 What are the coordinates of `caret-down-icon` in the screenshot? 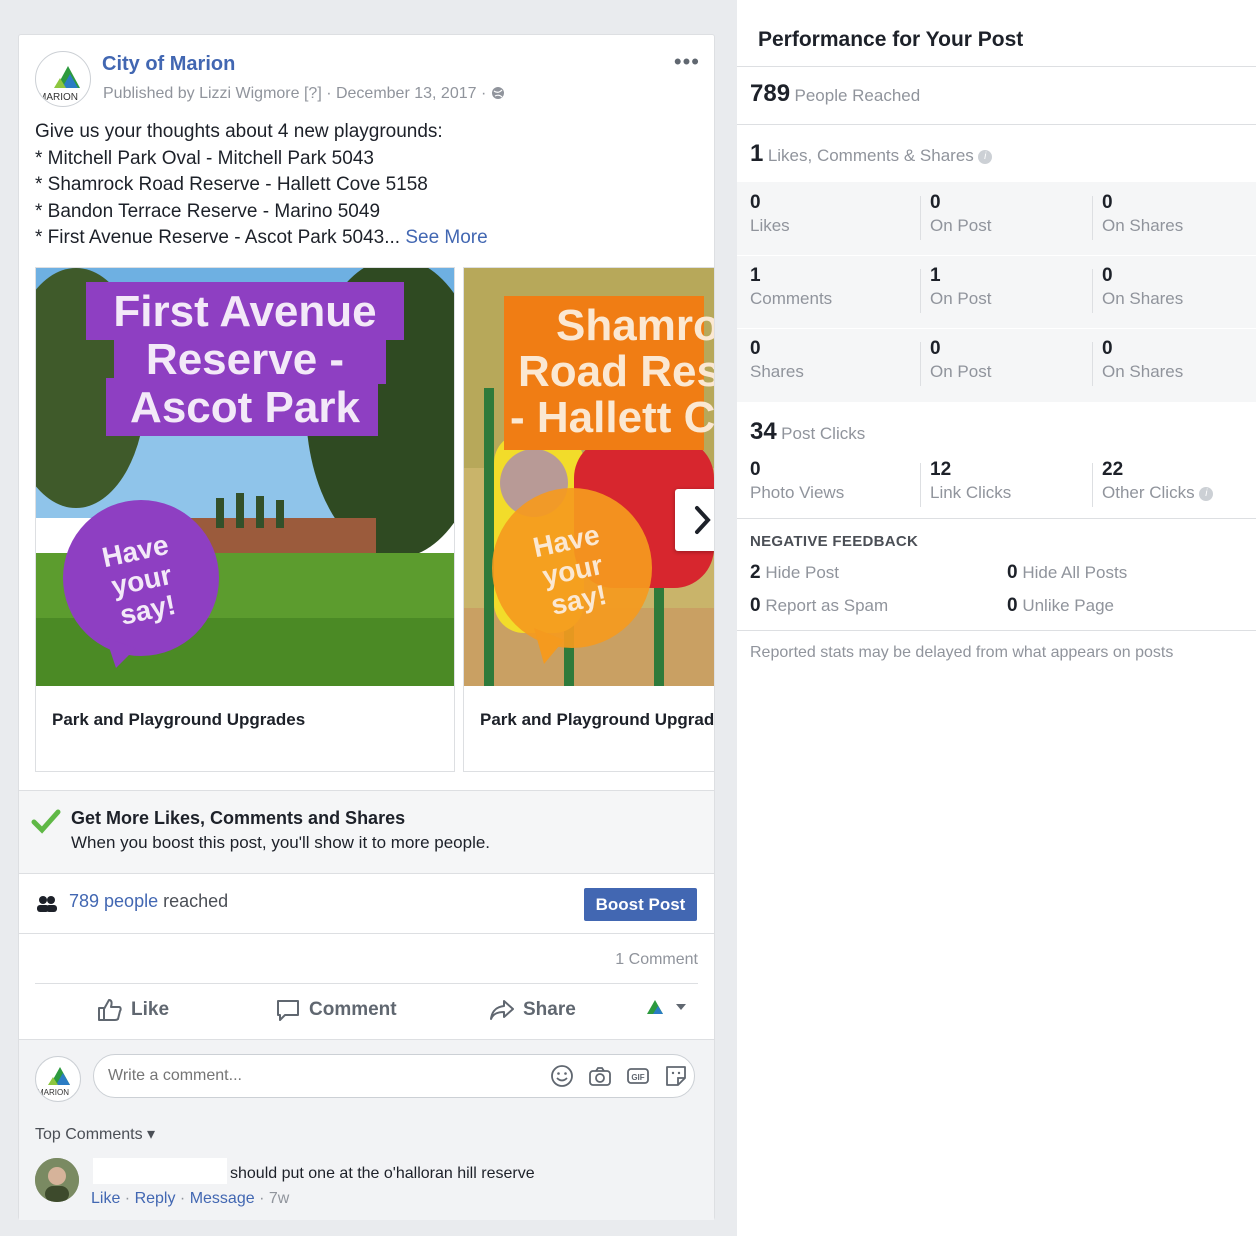 It's located at (681, 1007).